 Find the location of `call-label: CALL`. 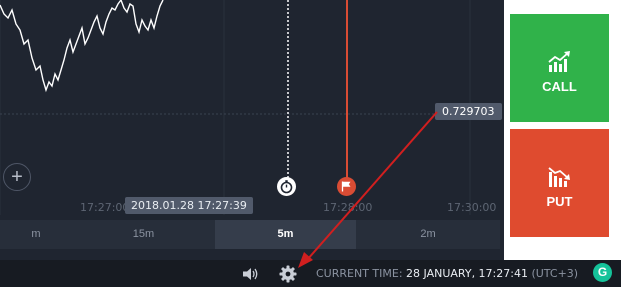

call-label: CALL is located at coordinates (559, 86).